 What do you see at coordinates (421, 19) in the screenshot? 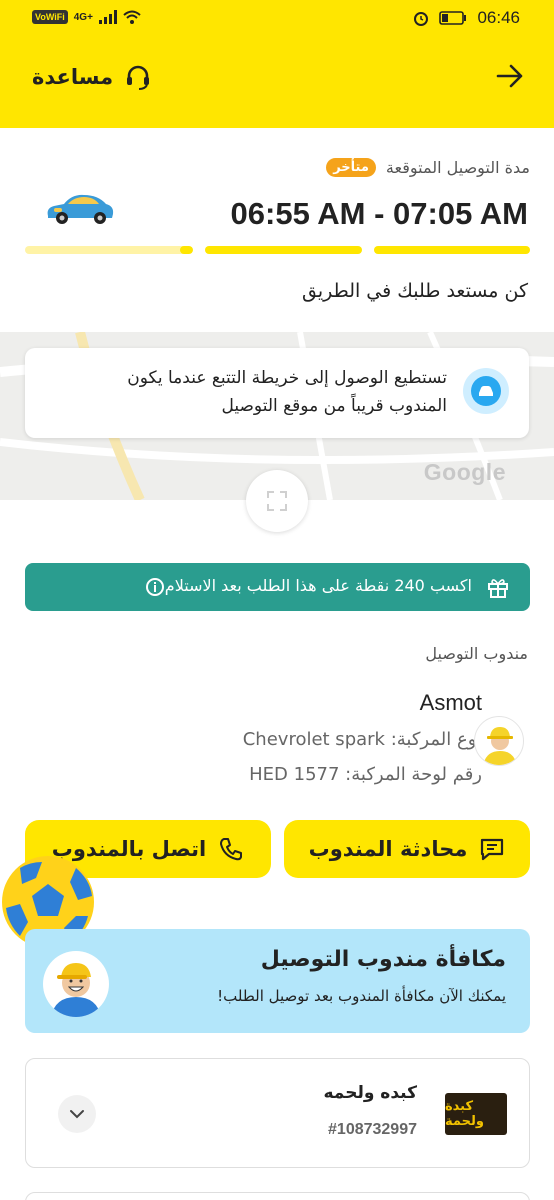
I see `alarm-icon` at bounding box center [421, 19].